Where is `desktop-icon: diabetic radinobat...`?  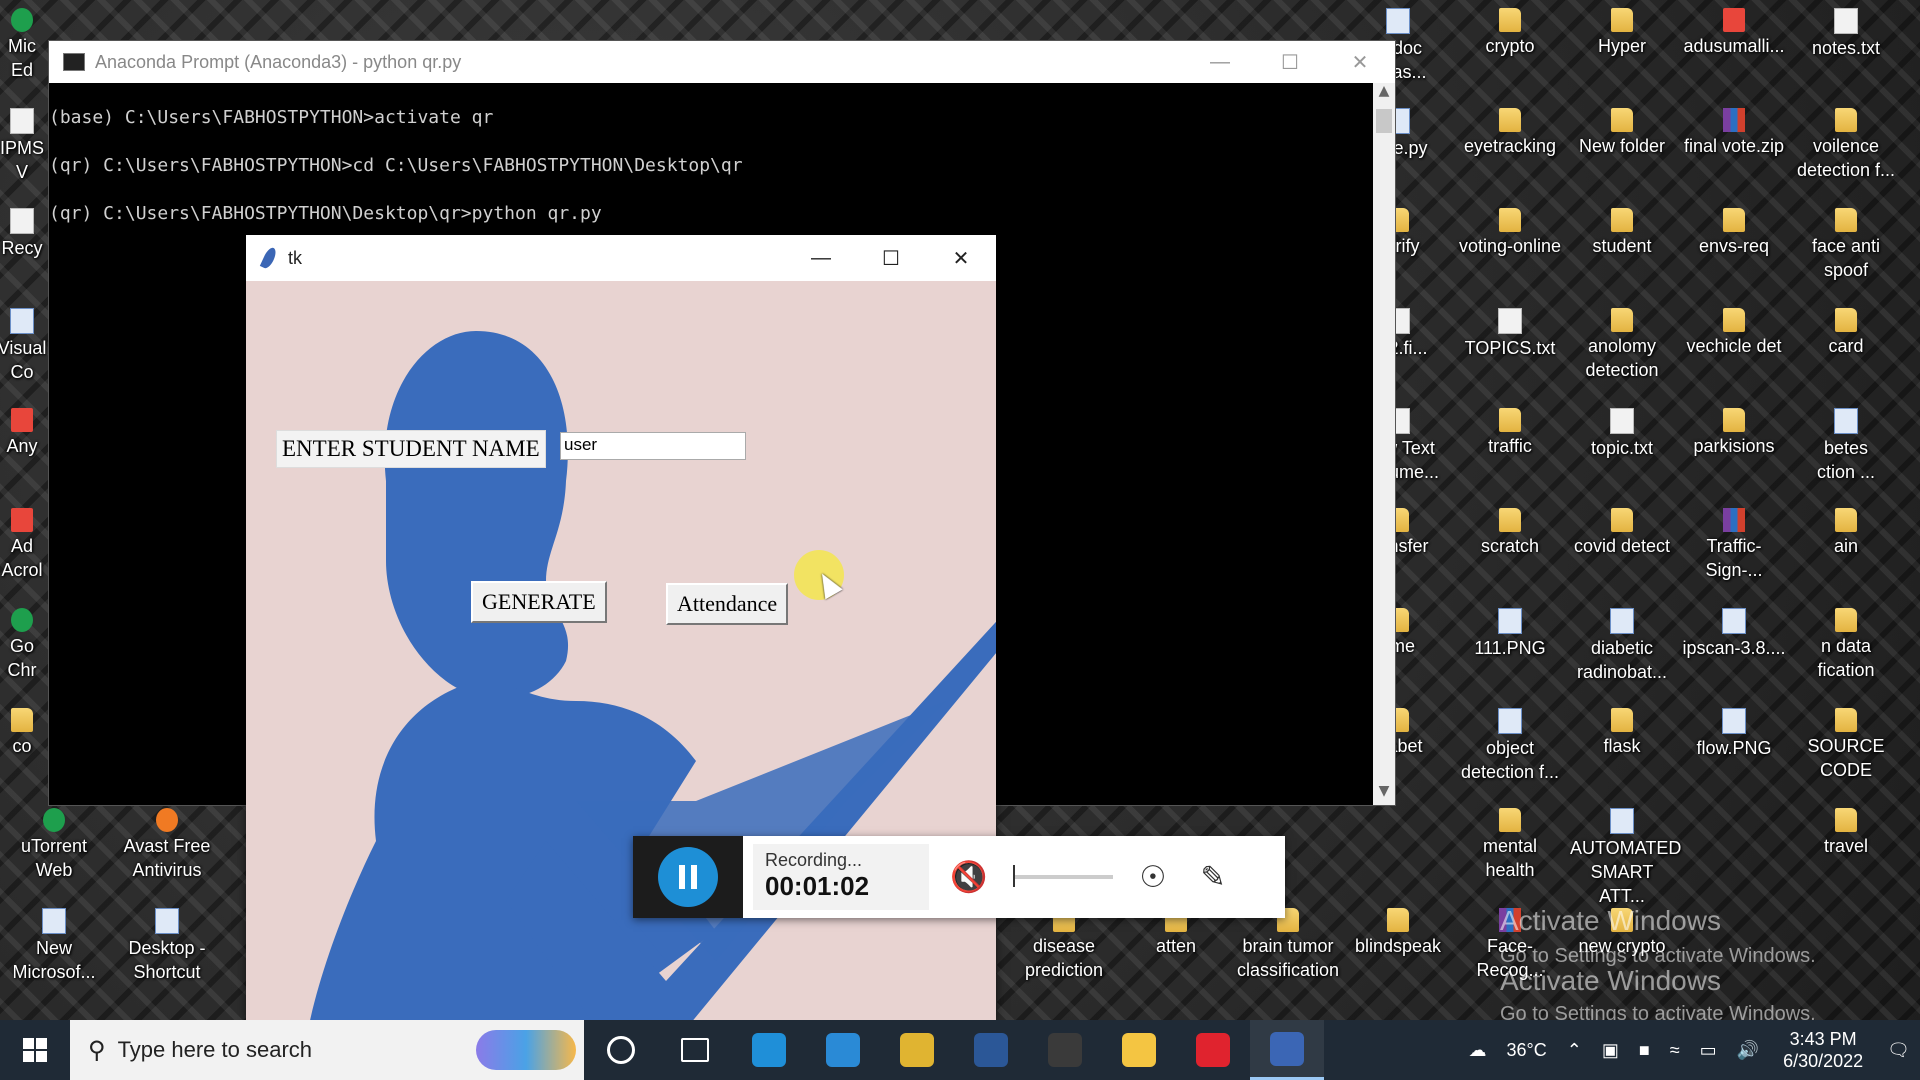 desktop-icon: diabetic radinobat... is located at coordinates (1622, 646).